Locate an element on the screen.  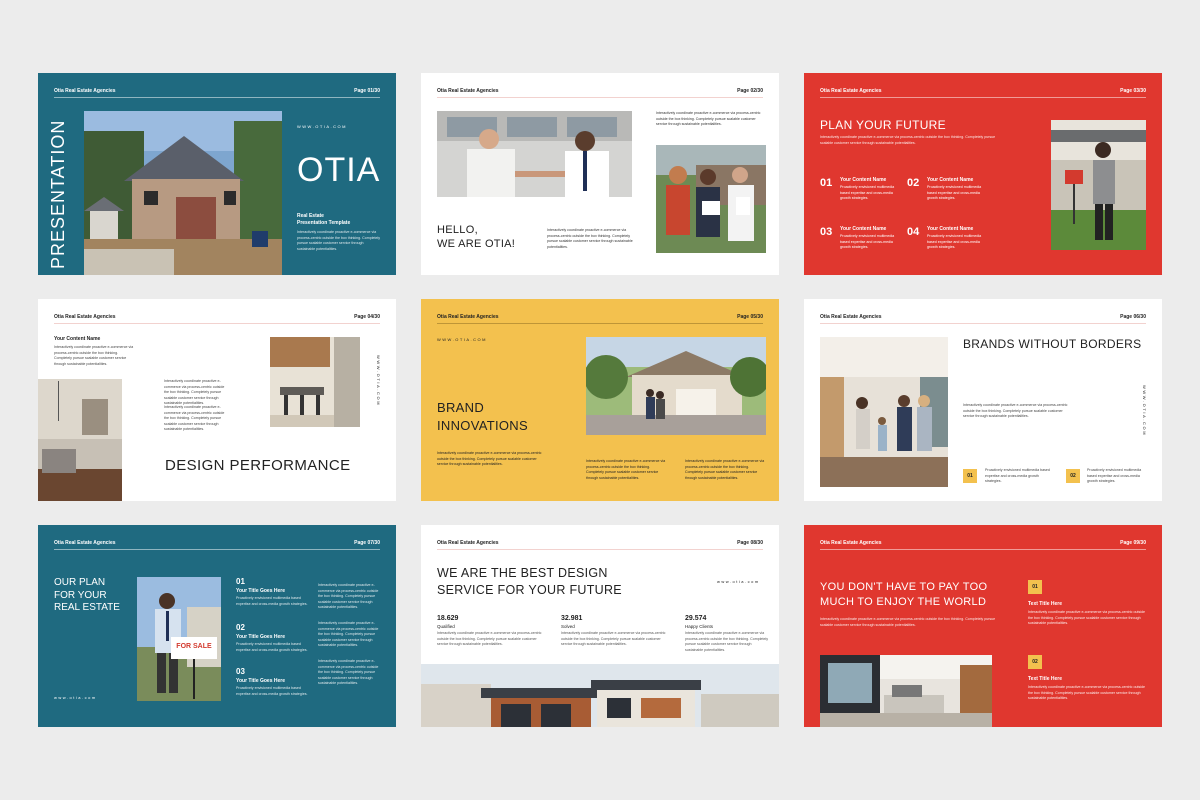
greeting-title: HELLO, WE ARE OTIA! is located at coordinates (476, 237).